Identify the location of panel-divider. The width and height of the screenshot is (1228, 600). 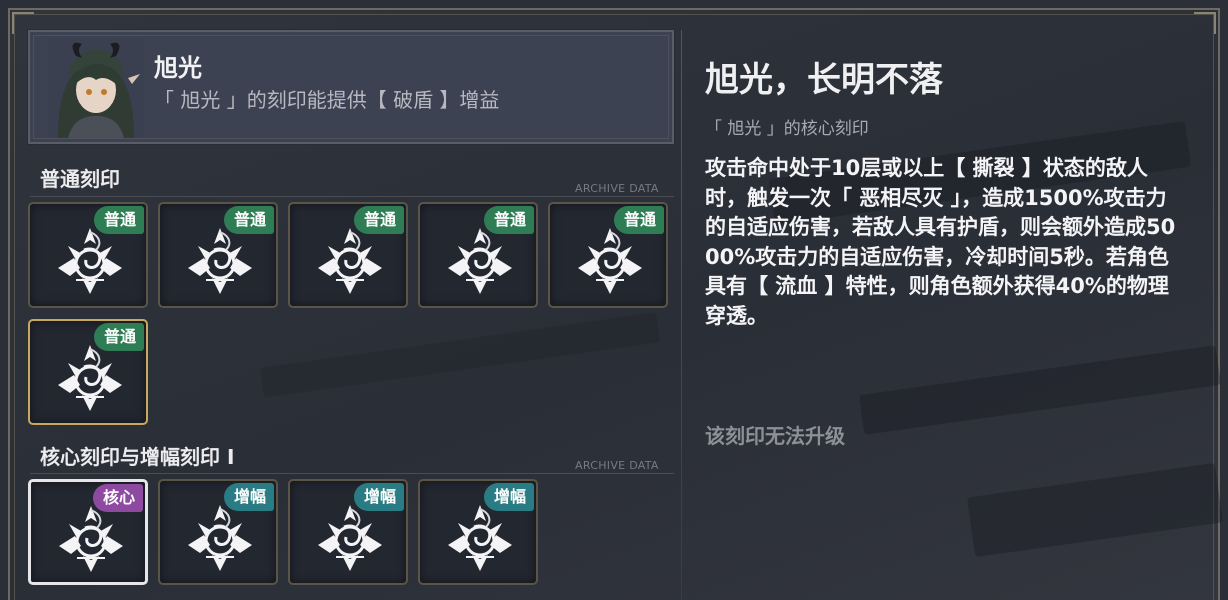
(681, 315).